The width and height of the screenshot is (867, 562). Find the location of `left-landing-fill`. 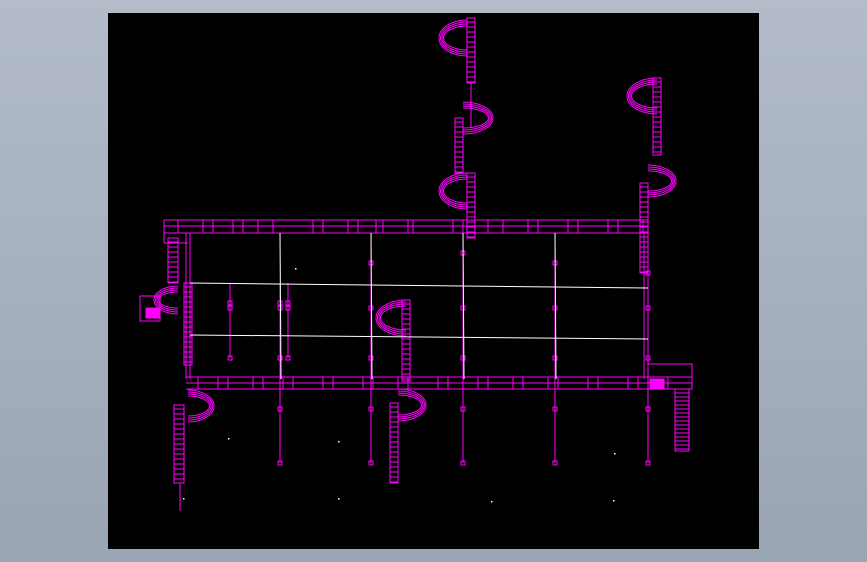

left-landing-fill is located at coordinates (153, 313).